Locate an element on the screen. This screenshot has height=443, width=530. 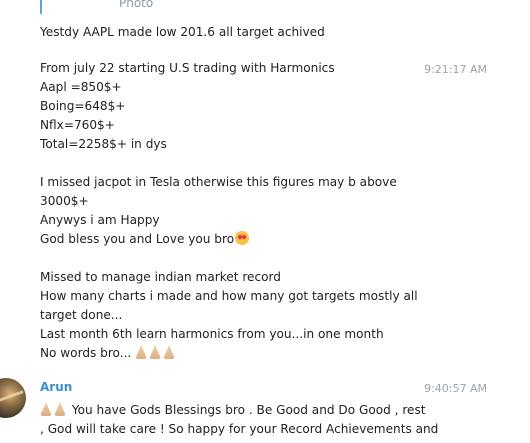
message-line: God bless you and Love you bro is located at coordinates (240, 239).